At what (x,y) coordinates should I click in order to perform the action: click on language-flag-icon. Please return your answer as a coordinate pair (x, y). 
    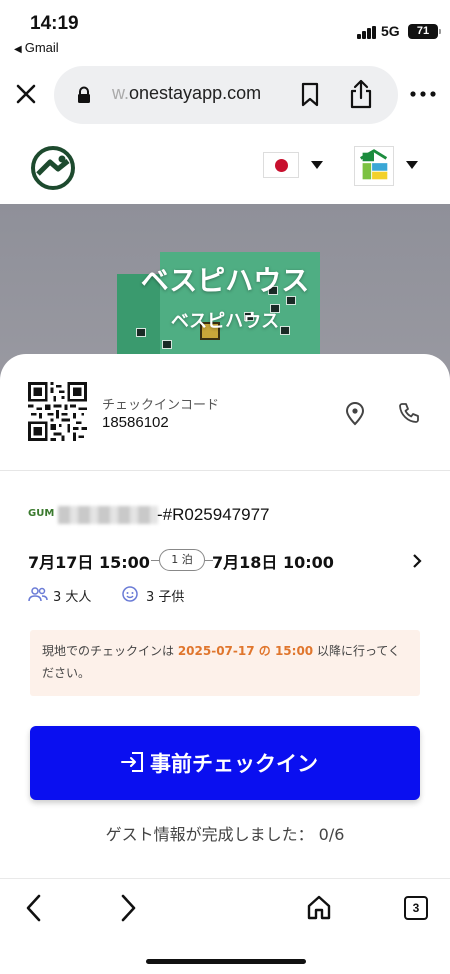
    Looking at the image, I should click on (281, 165).